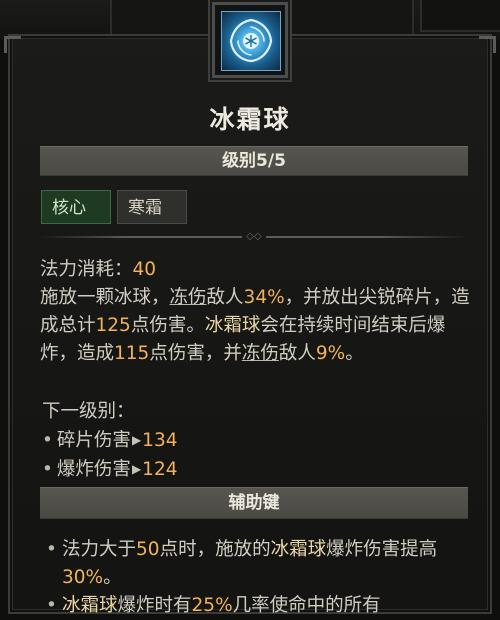  Describe the element at coordinates (212, 605) in the screenshot. I see `mod-value: 25%` at that location.